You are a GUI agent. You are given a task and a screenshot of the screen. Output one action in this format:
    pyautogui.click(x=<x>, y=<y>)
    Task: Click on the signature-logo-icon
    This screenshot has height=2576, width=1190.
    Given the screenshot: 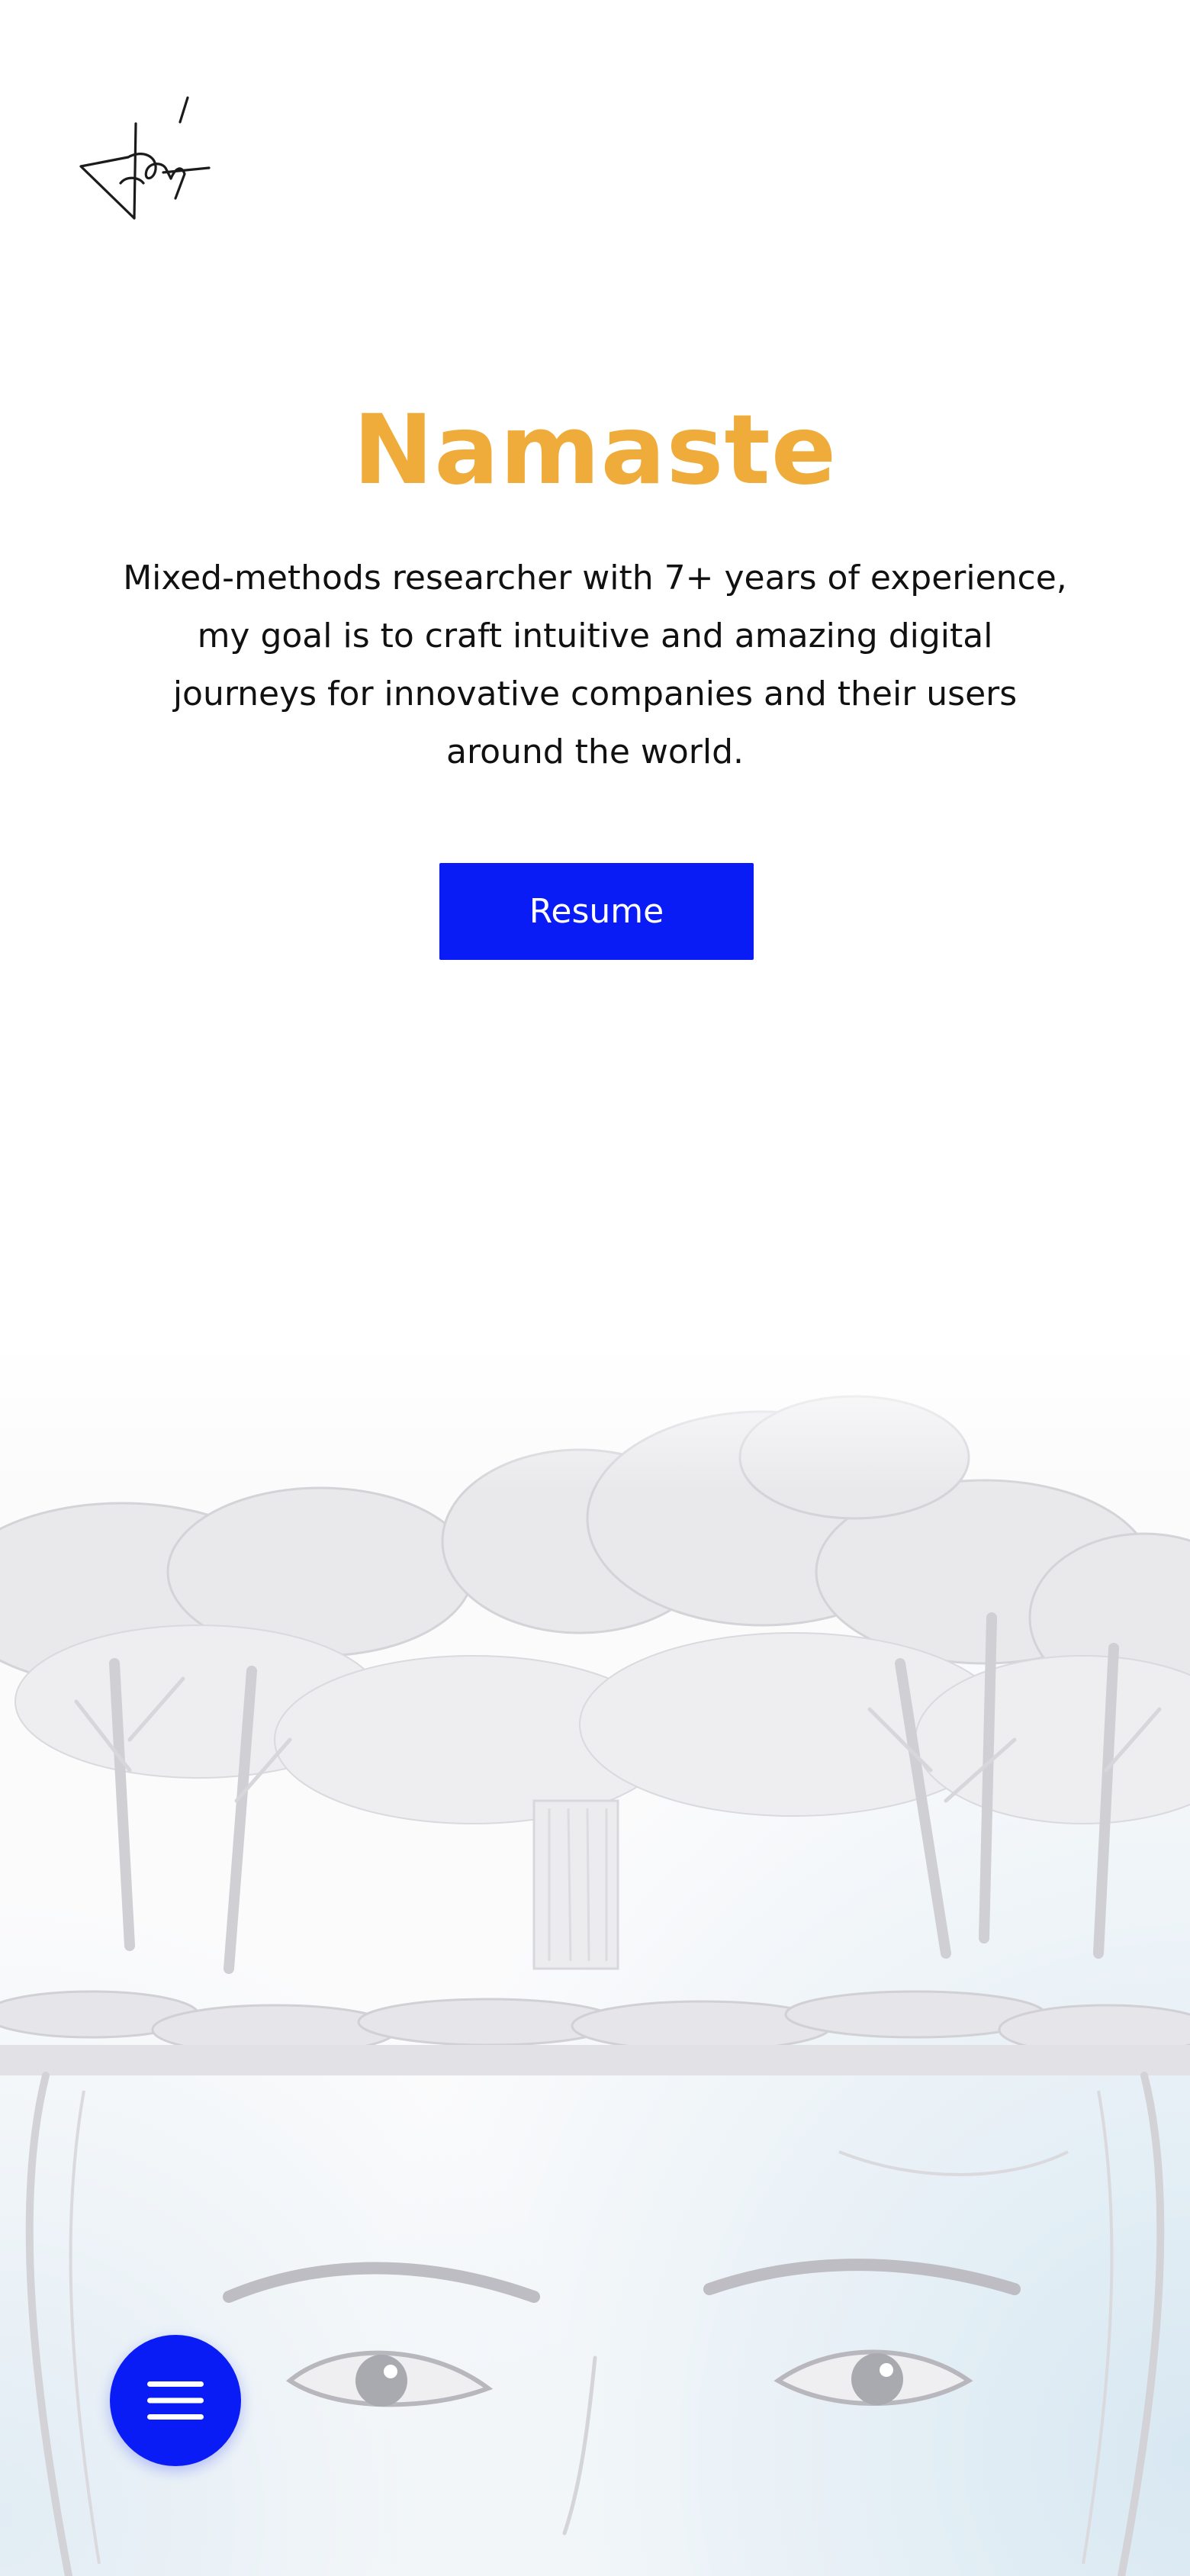 What is the action you would take?
    pyautogui.click(x=145, y=158)
    